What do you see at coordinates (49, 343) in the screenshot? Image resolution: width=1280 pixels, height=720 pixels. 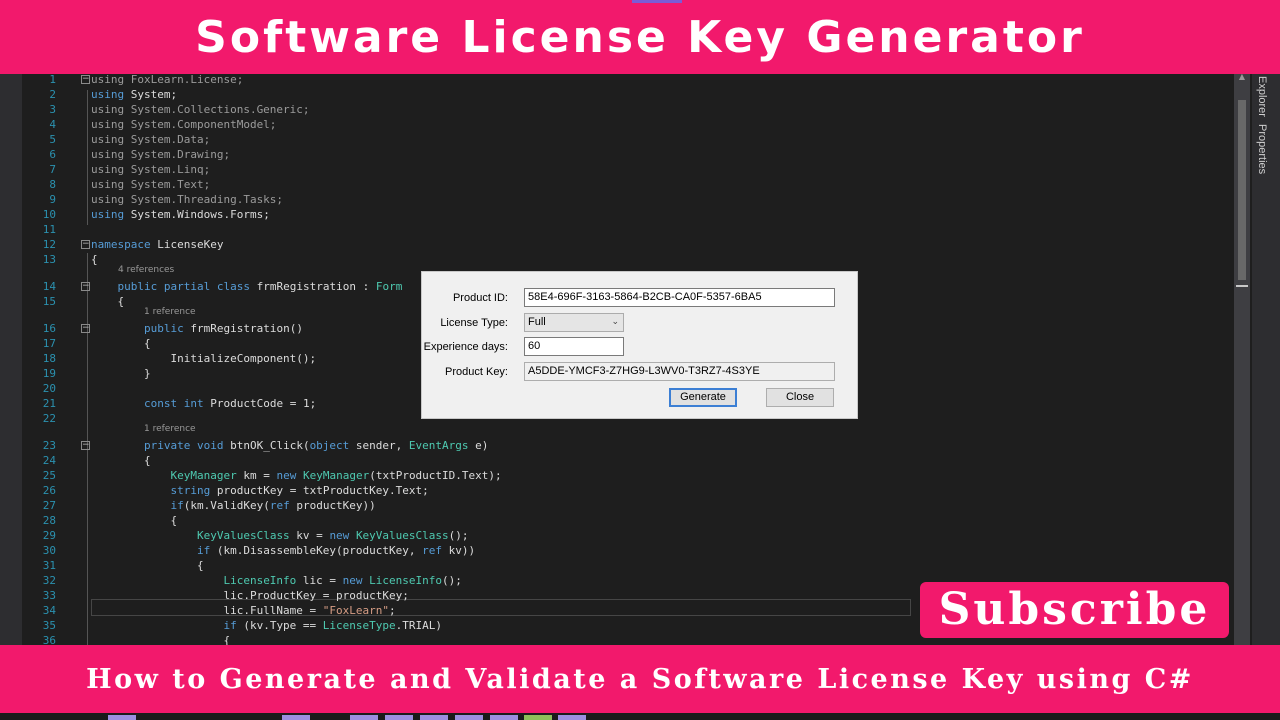 I see `line-number: 17` at bounding box center [49, 343].